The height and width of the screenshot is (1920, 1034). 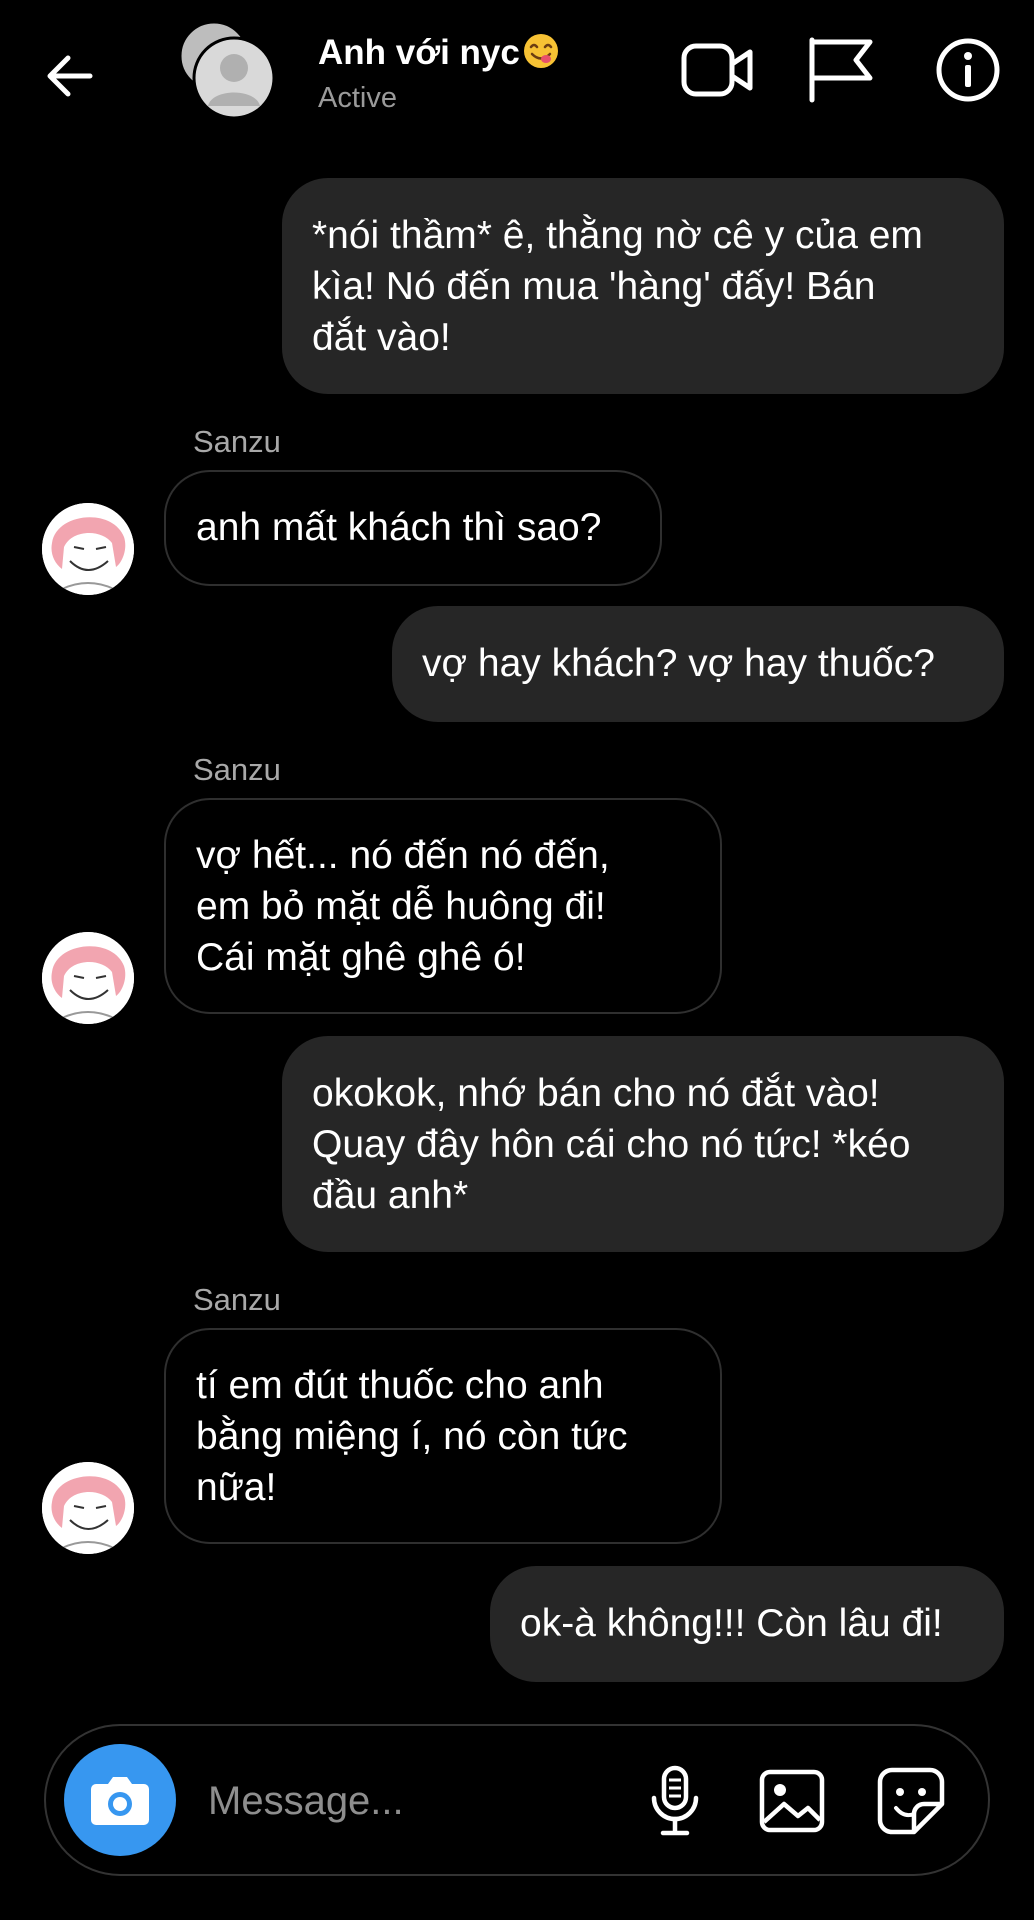 I want to click on message-line: bằng miệng í, nó còn tức, so click(x=412, y=1436).